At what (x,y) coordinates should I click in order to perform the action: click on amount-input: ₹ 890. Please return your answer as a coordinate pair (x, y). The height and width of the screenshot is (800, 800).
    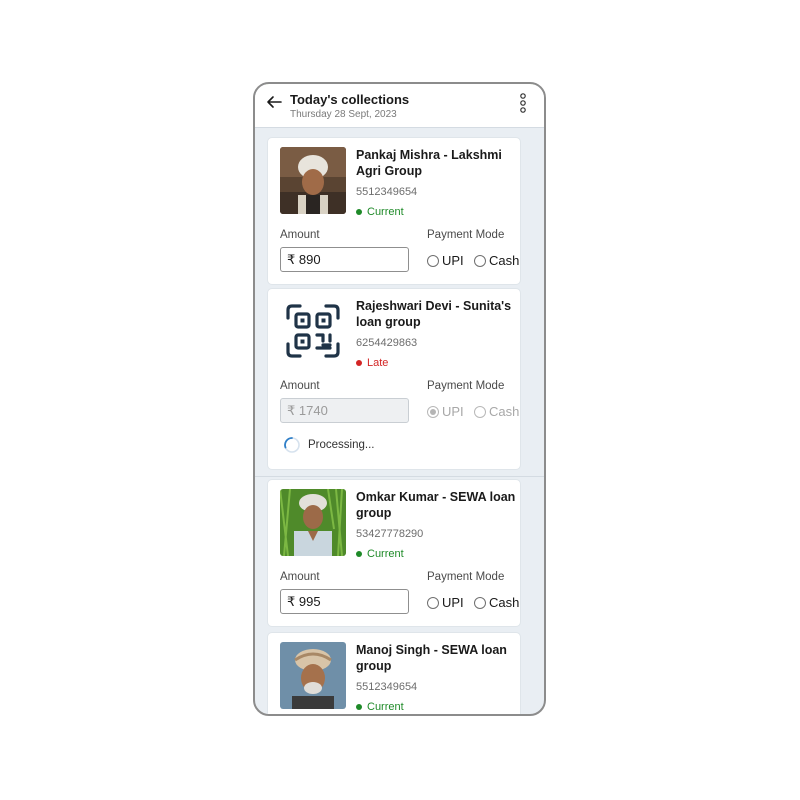
    Looking at the image, I should click on (344, 259).